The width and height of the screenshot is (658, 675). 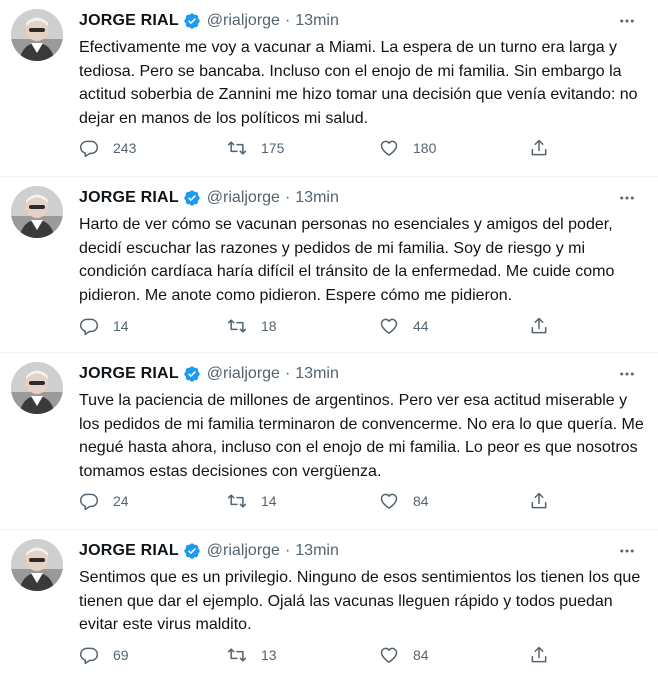 I want to click on retweet-button: 13, so click(x=252, y=655).